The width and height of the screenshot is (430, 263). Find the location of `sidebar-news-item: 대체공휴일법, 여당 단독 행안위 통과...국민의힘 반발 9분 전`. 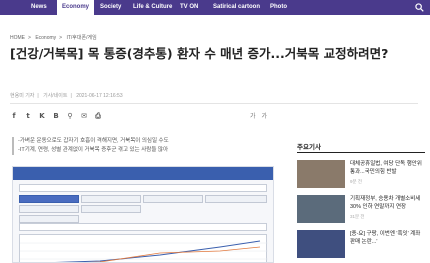

sidebar-news-item: 대체공휴일법, 여당 단독 행안위 통과...국민의힘 반발 9분 전 is located at coordinates (361, 174).